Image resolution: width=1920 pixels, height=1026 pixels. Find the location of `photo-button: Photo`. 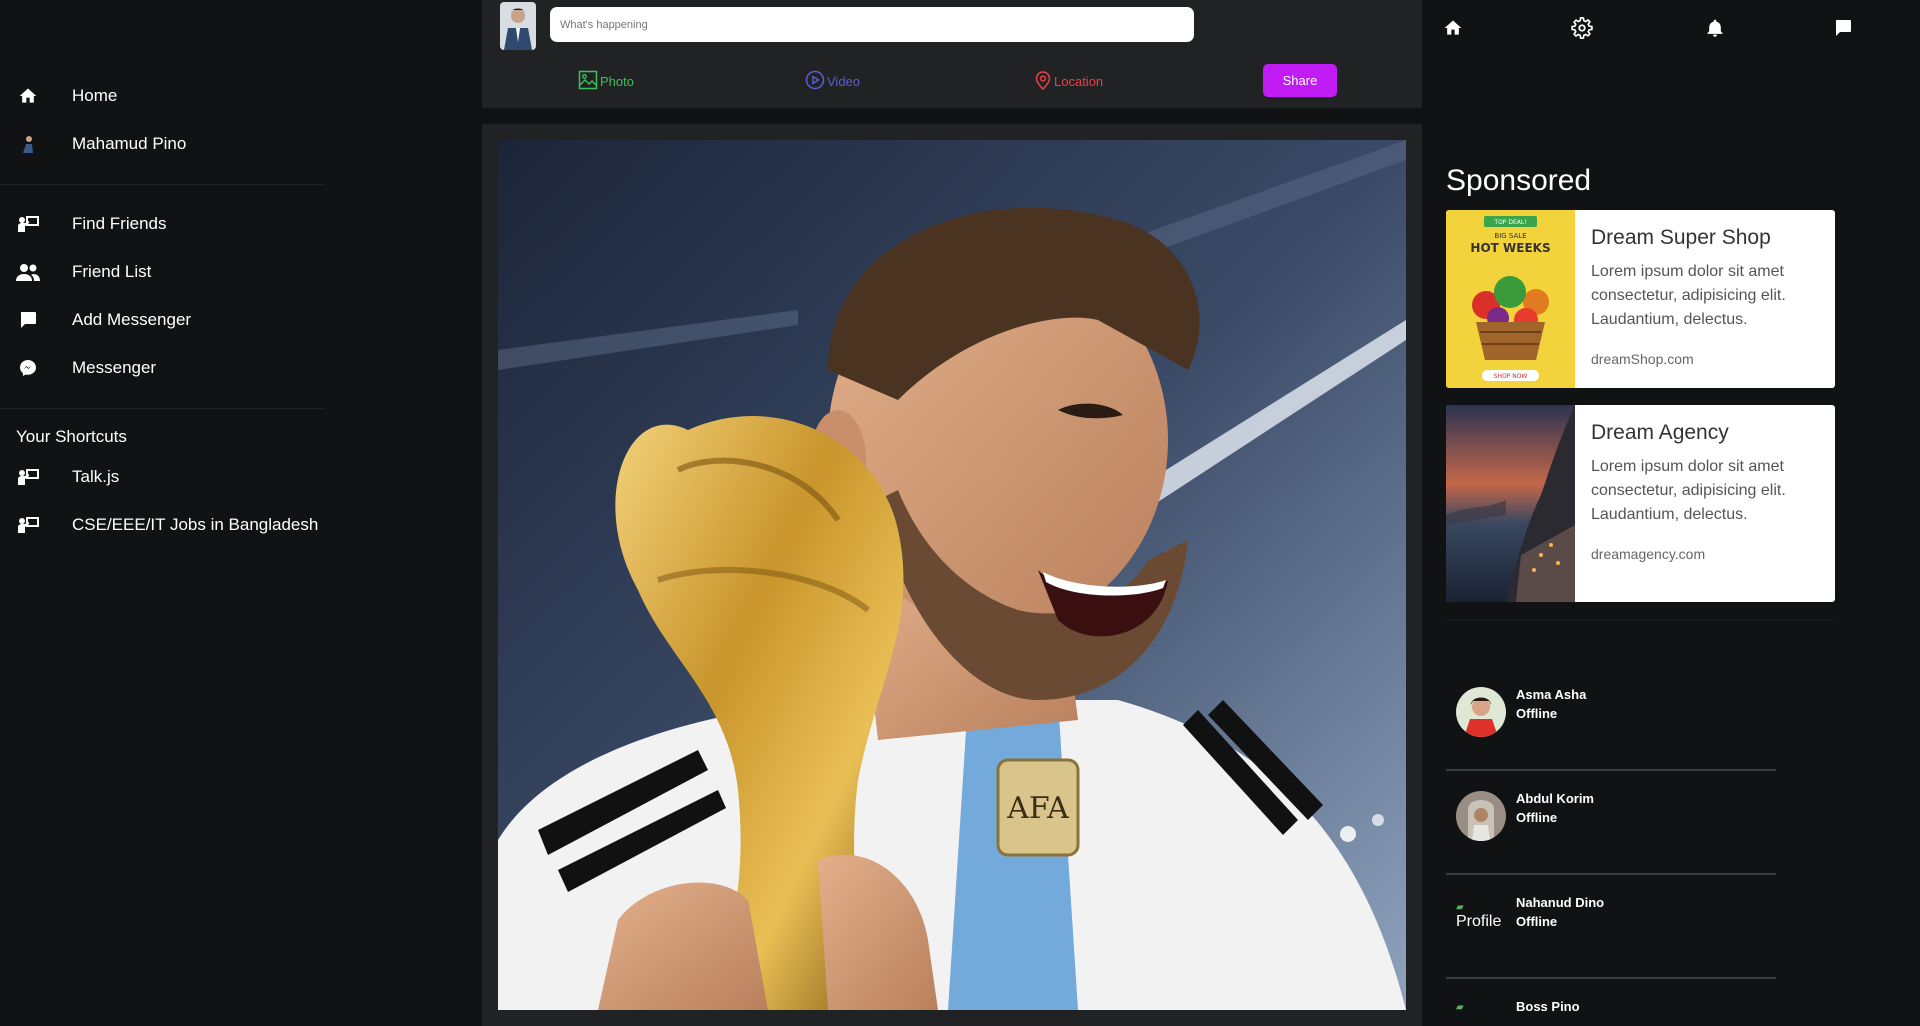

photo-button: Photo is located at coordinates (606, 81).